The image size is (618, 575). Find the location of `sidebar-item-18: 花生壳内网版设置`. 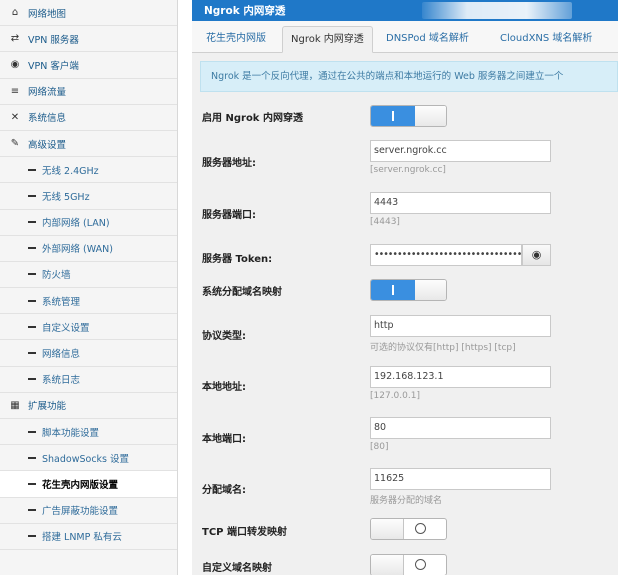

sidebar-item-18: 花生壳内网版设置 is located at coordinates (88, 484).